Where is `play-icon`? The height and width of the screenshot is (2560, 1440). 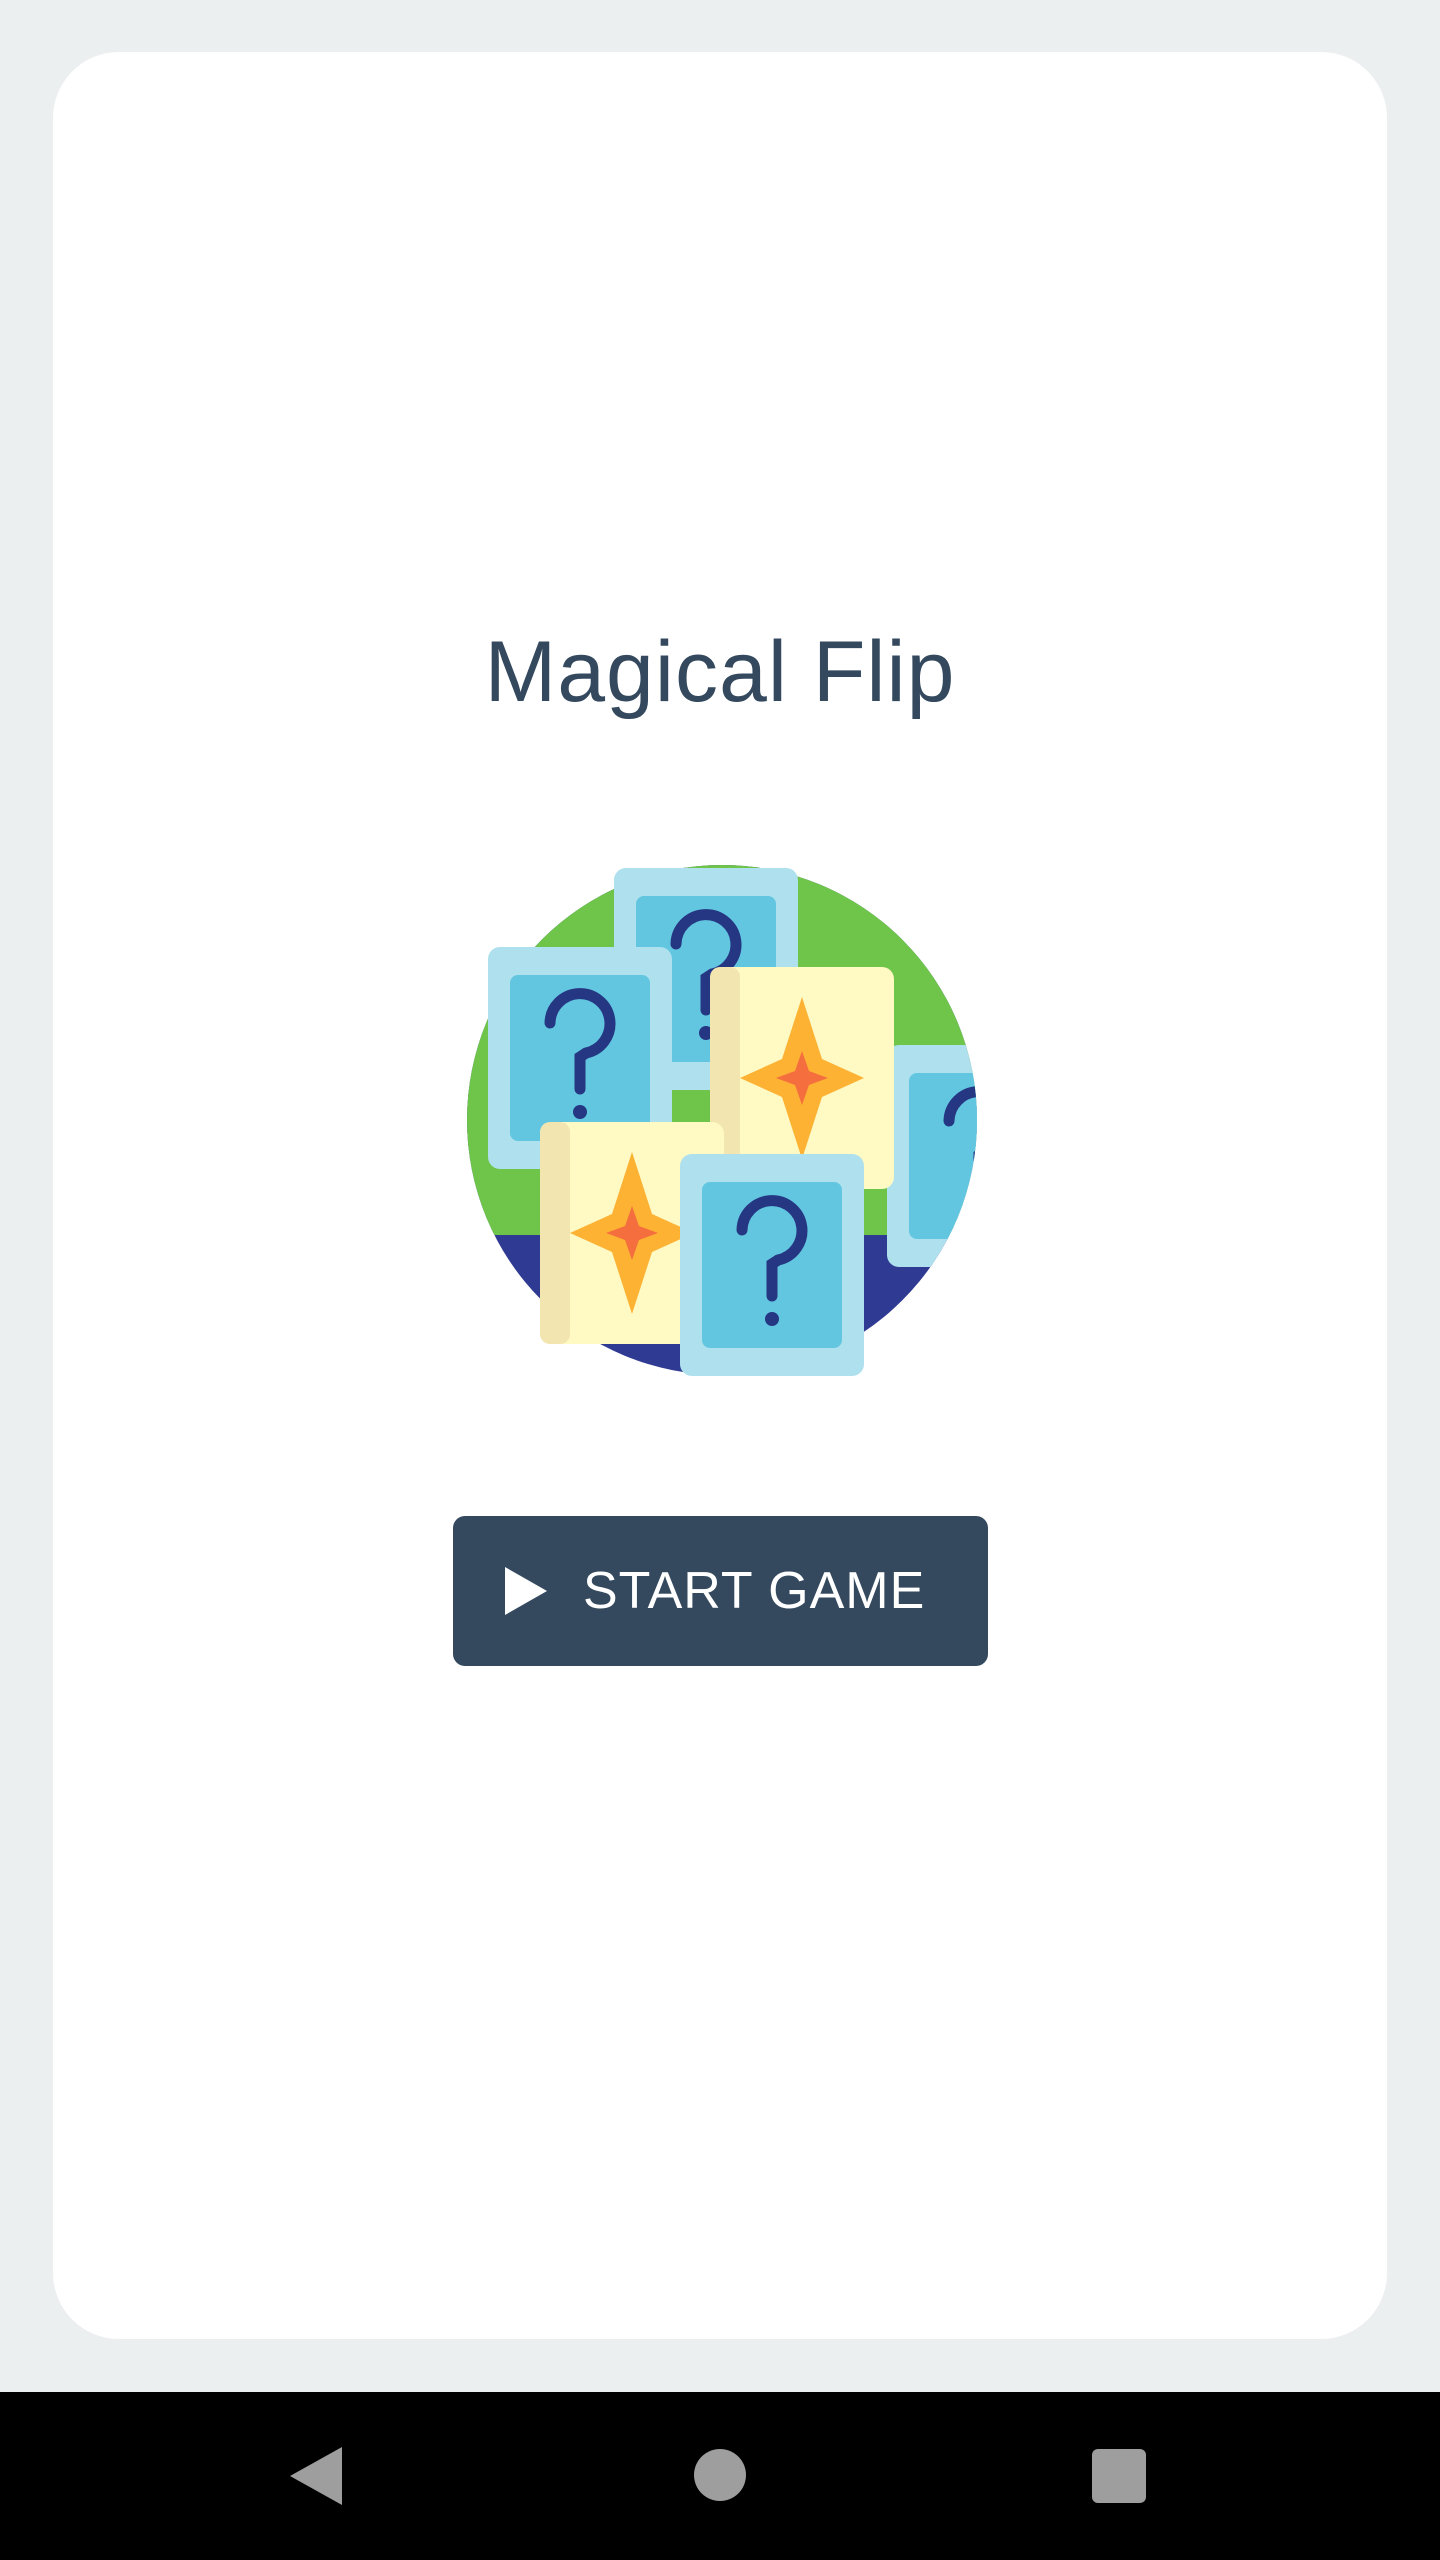
play-icon is located at coordinates (526, 1591).